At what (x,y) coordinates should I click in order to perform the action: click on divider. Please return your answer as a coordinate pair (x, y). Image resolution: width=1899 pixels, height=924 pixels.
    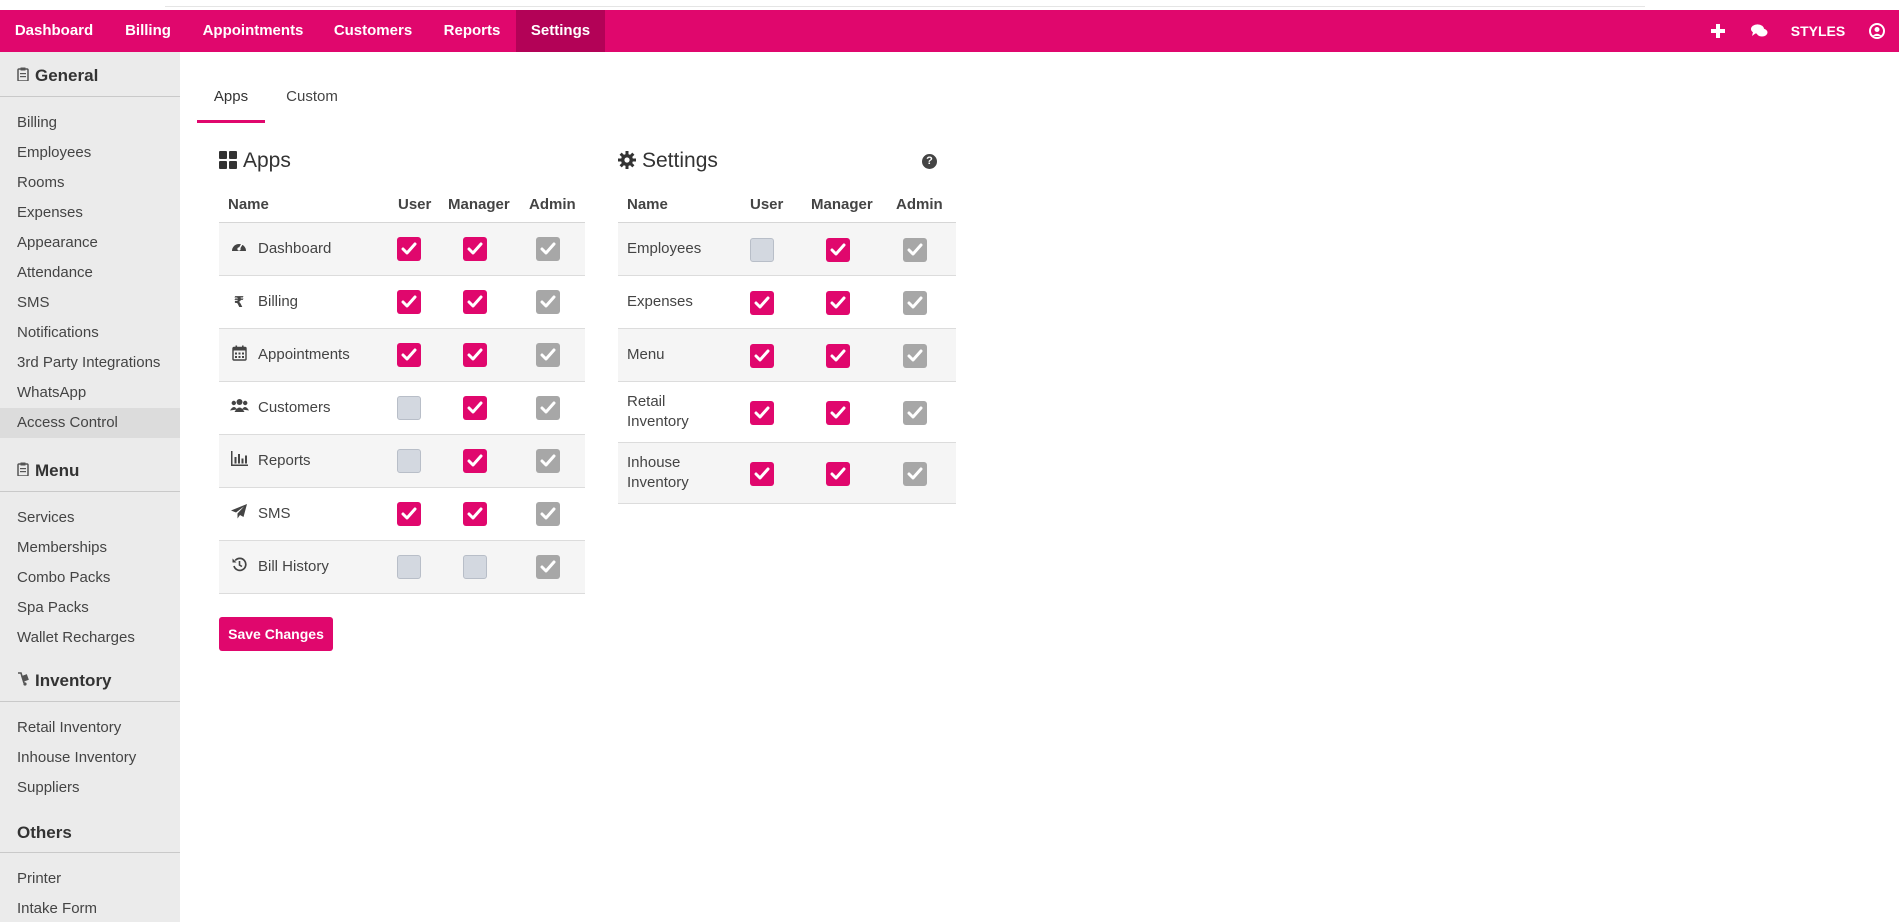
    Looking at the image, I should click on (90, 701).